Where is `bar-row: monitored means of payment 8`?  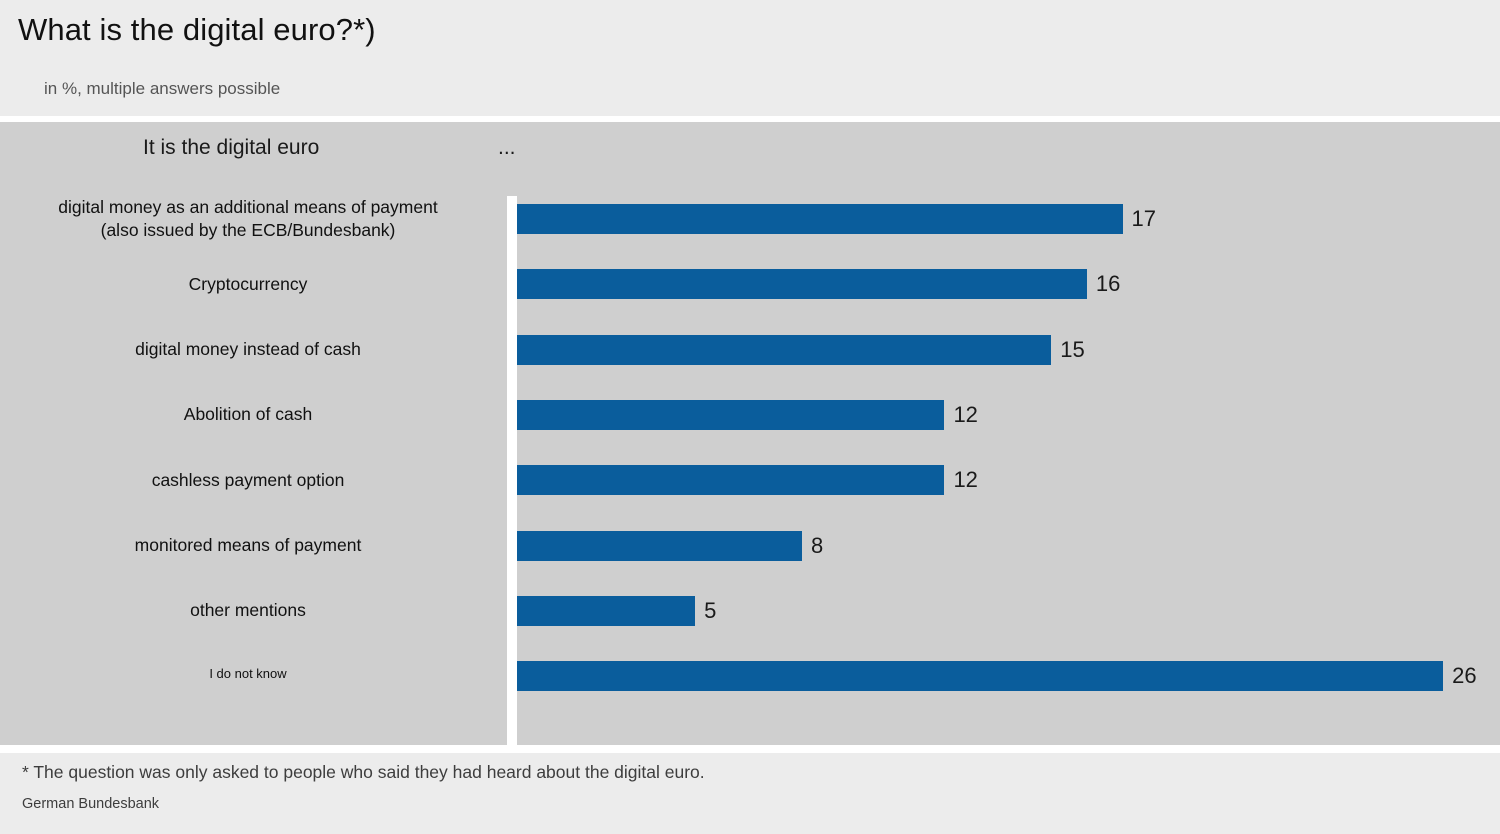 bar-row: monitored means of payment 8 is located at coordinates (750, 543).